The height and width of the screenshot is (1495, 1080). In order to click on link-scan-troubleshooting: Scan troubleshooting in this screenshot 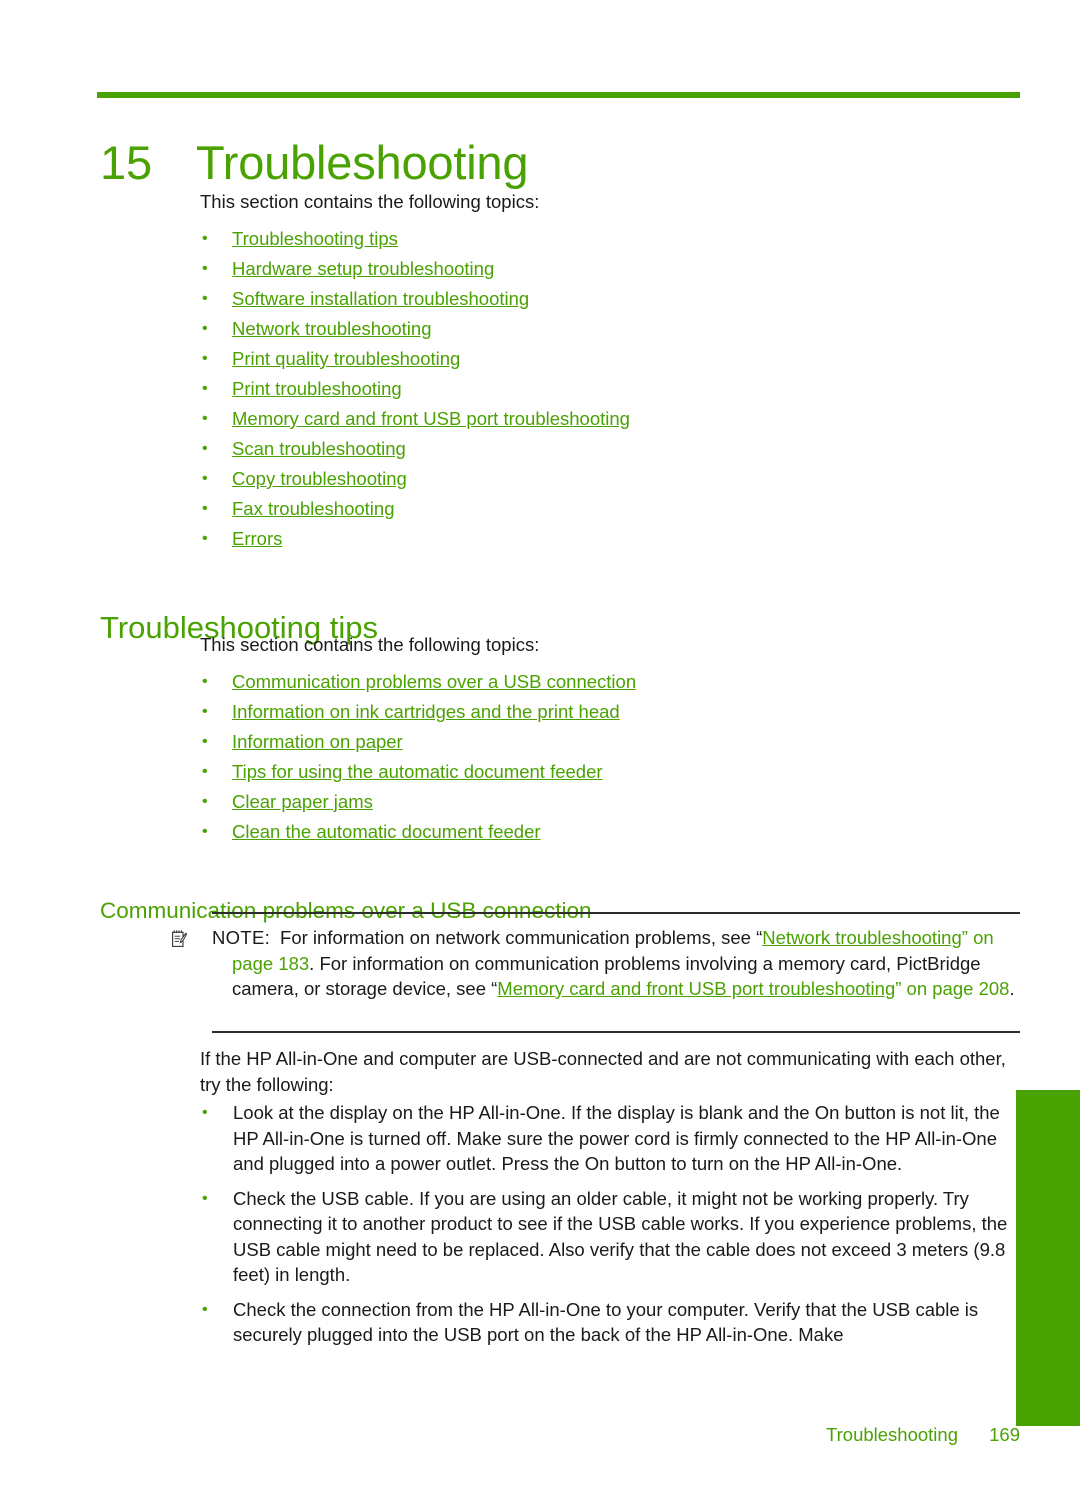, I will do `click(319, 448)`.